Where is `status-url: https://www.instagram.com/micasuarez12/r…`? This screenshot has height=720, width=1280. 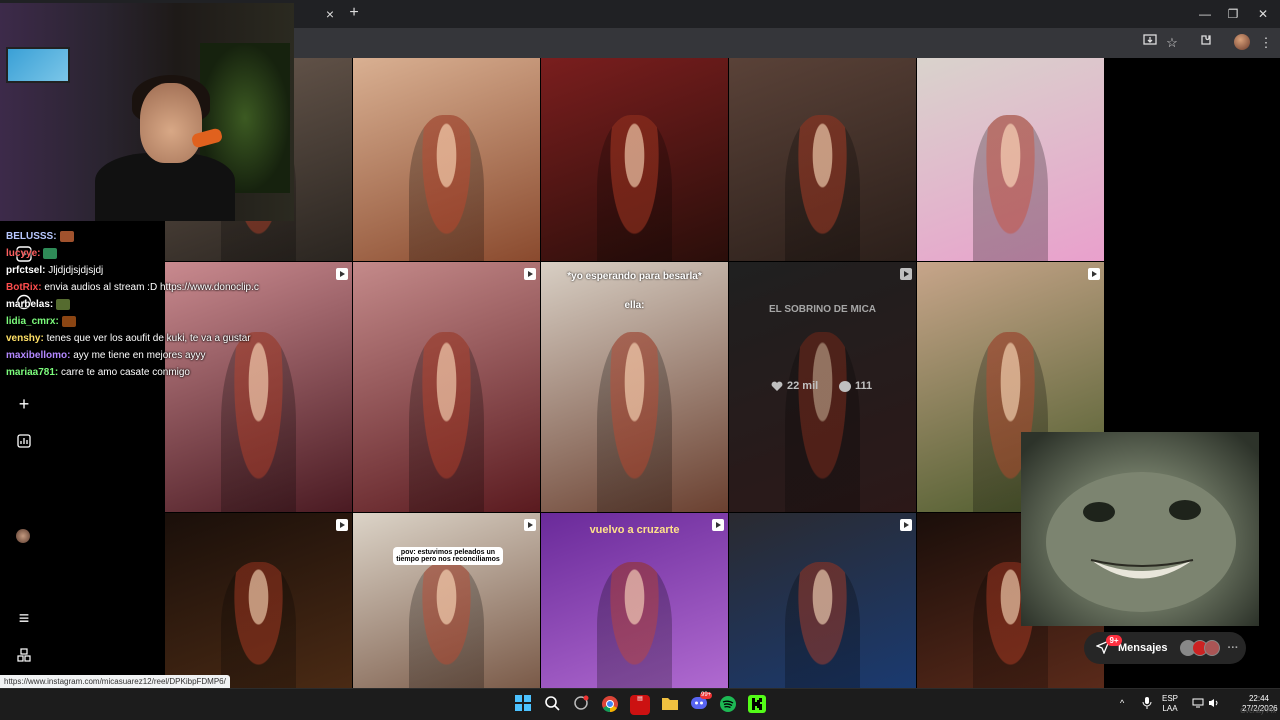
status-url: https://www.instagram.com/micasuarez12/r… is located at coordinates (115, 681).